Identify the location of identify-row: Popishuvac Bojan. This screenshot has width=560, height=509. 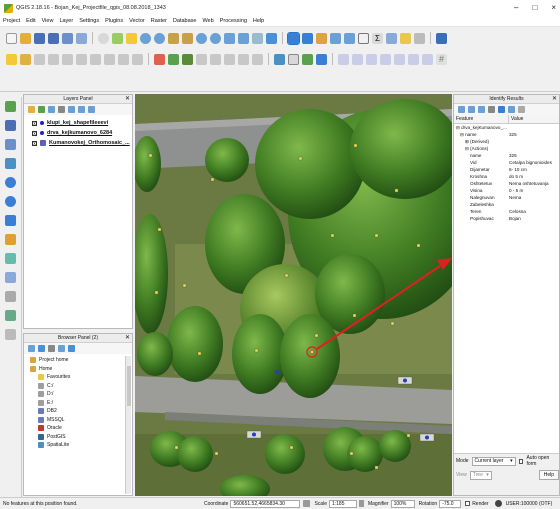
(506, 218).